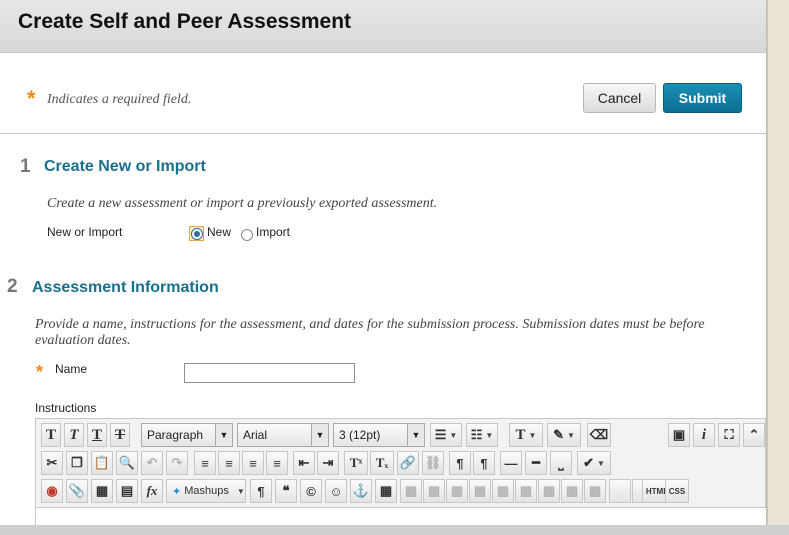 This screenshot has width=789, height=535. I want to click on nonbreaking-space-button: ⎵, so click(561, 463).